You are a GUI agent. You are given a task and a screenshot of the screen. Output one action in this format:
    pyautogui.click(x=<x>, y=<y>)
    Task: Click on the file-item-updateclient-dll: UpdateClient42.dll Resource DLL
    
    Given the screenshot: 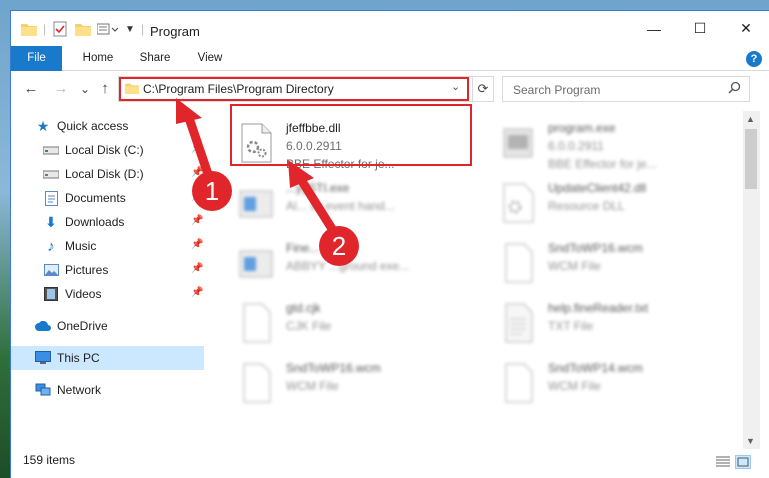 What is the action you would take?
    pyautogui.click(x=598, y=202)
    